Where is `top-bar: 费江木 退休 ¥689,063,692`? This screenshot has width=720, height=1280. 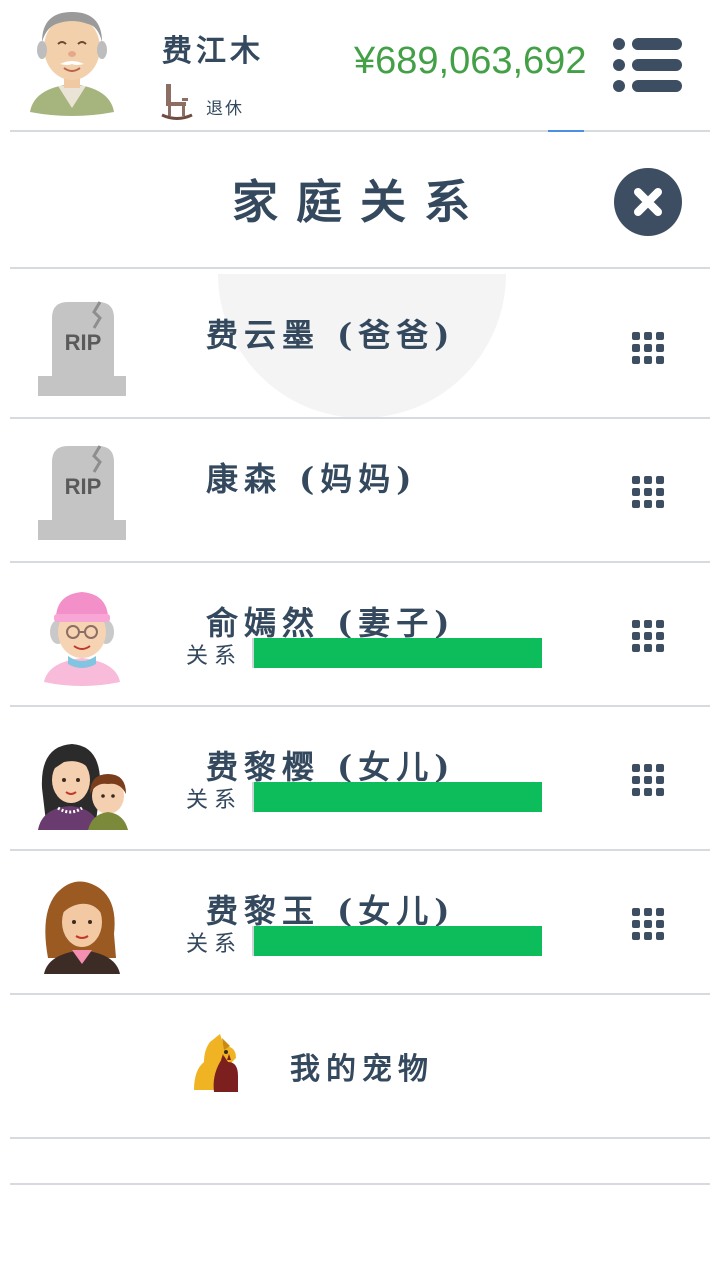
top-bar: 费江木 退休 ¥689,063,692 is located at coordinates (360, 65).